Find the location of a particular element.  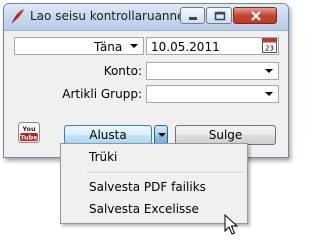

menu-item-print: Trüki is located at coordinates (103, 157).